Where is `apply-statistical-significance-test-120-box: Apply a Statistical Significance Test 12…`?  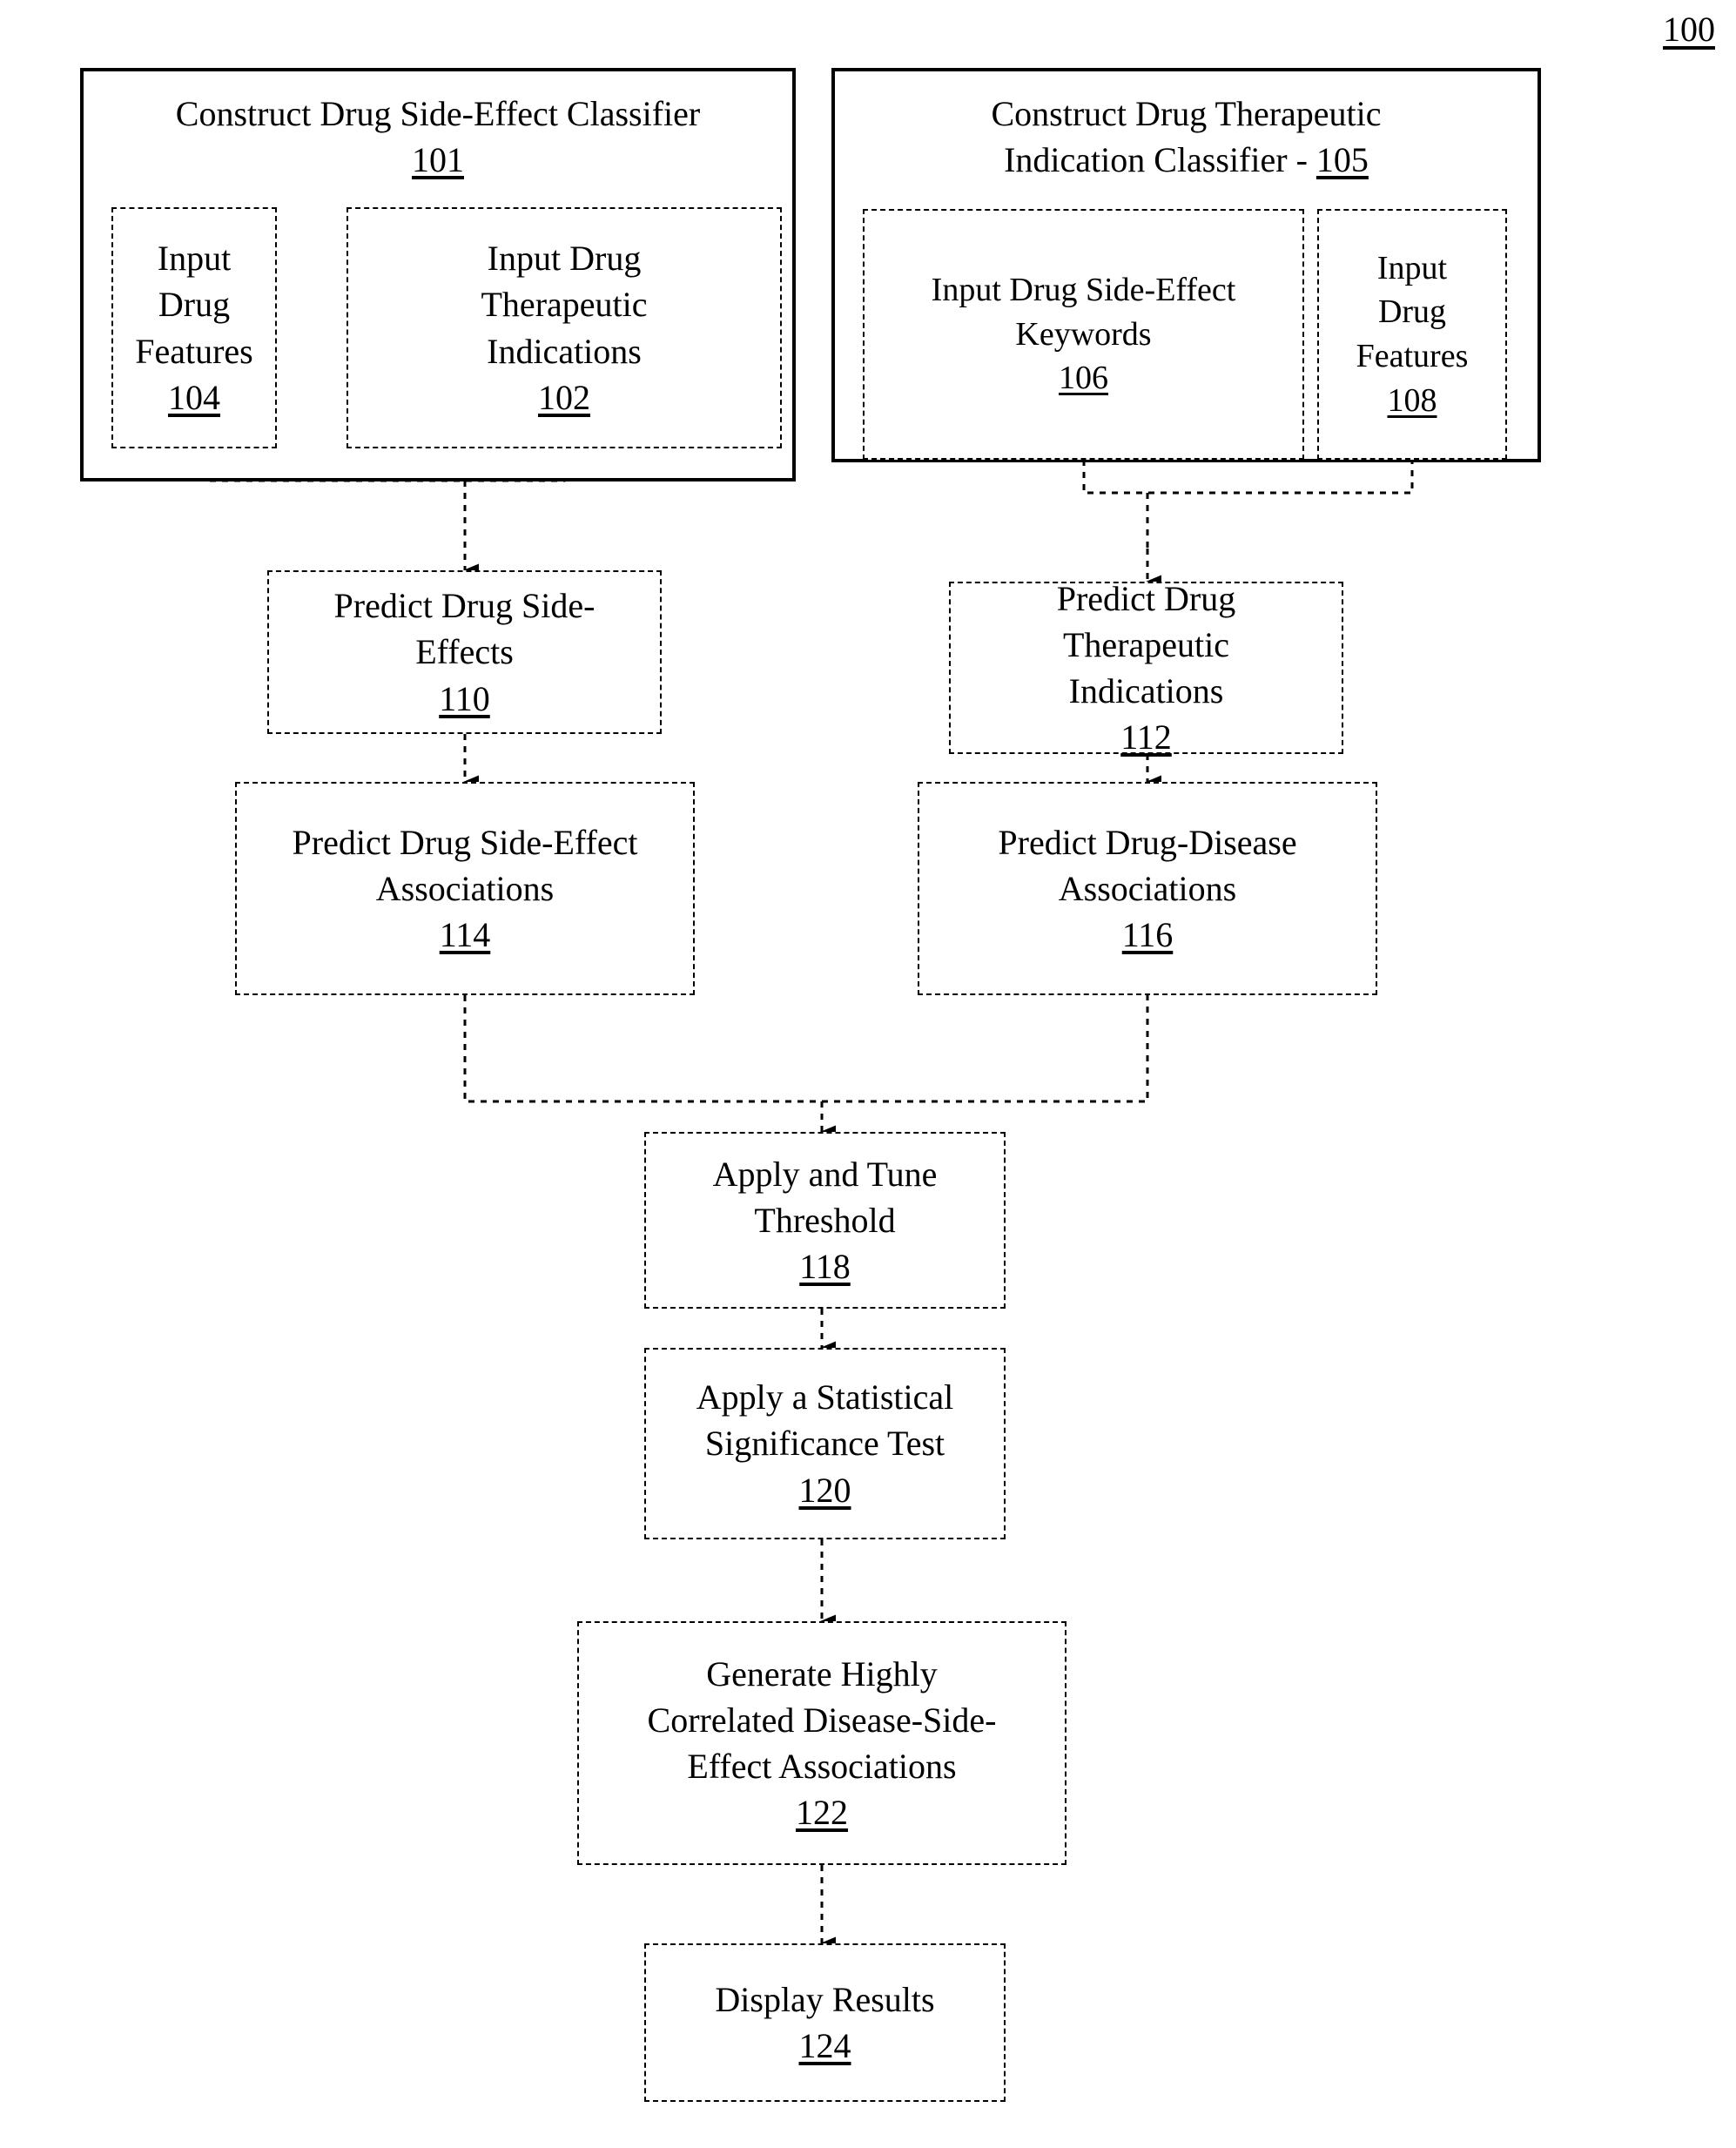 apply-statistical-significance-test-120-box: Apply a Statistical Significance Test 12… is located at coordinates (825, 1443).